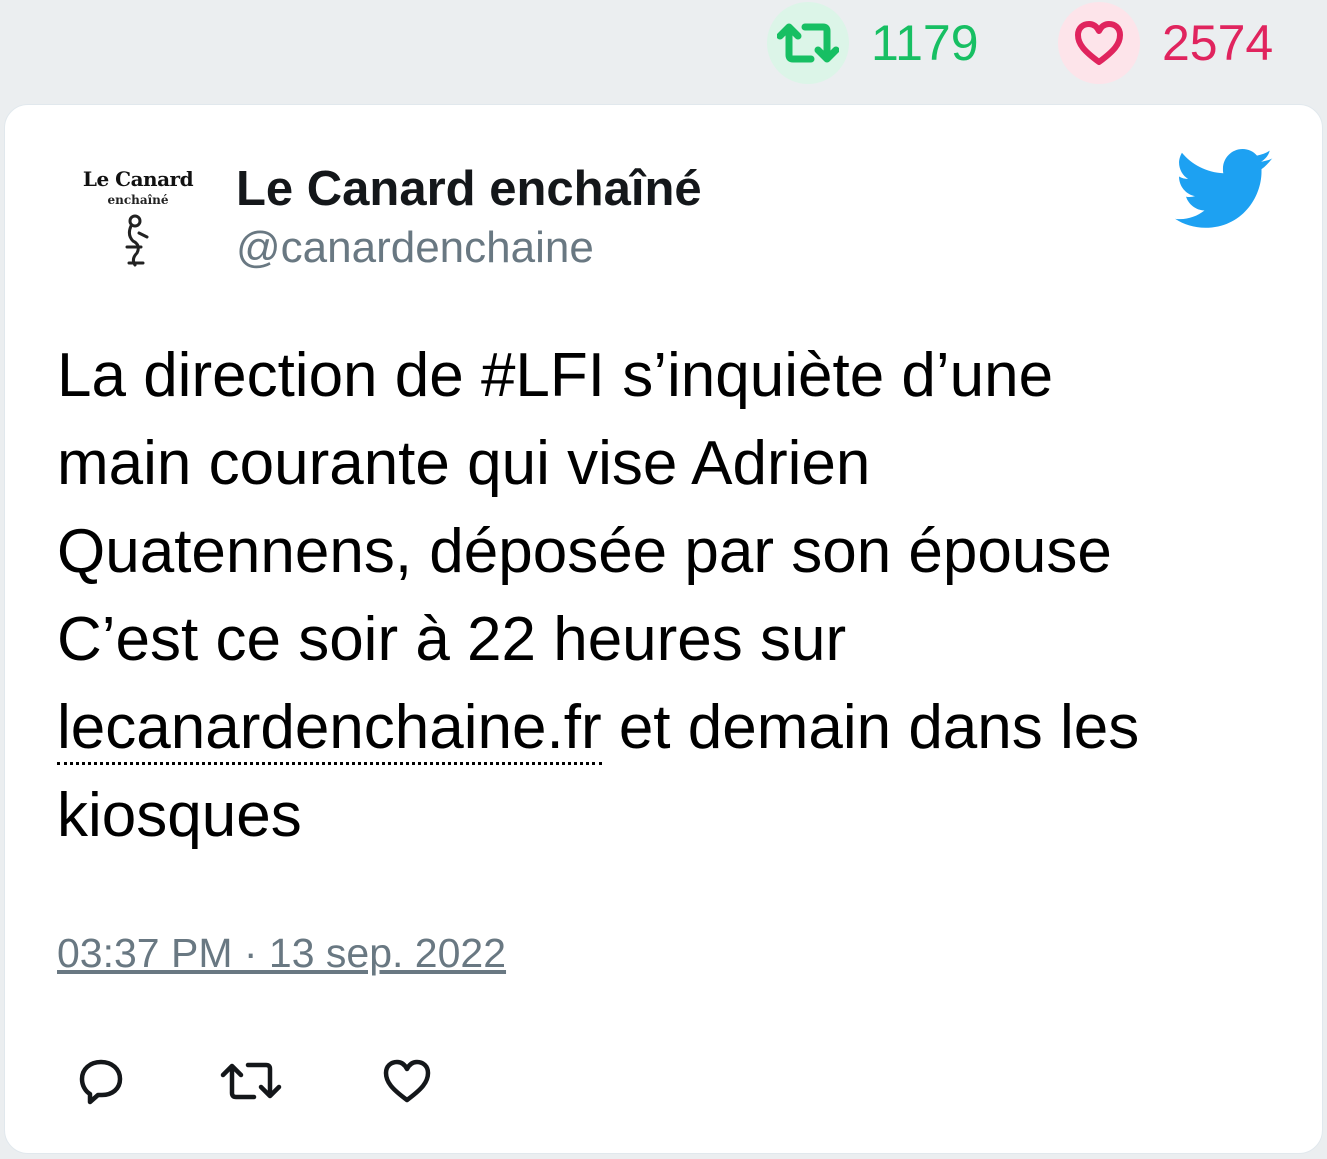 This screenshot has width=1327, height=1159. What do you see at coordinates (1225, 189) in the screenshot?
I see `twitter-bird-icon` at bounding box center [1225, 189].